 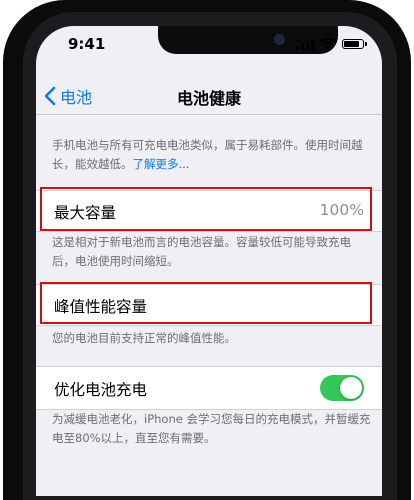 I want to click on status-bar: 9:41, so click(x=209, y=48).